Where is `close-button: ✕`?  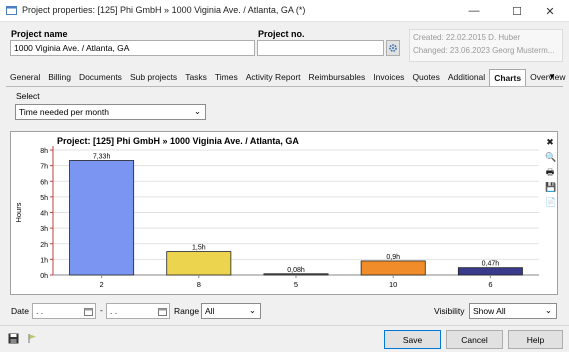
close-button: ✕ is located at coordinates (550, 11).